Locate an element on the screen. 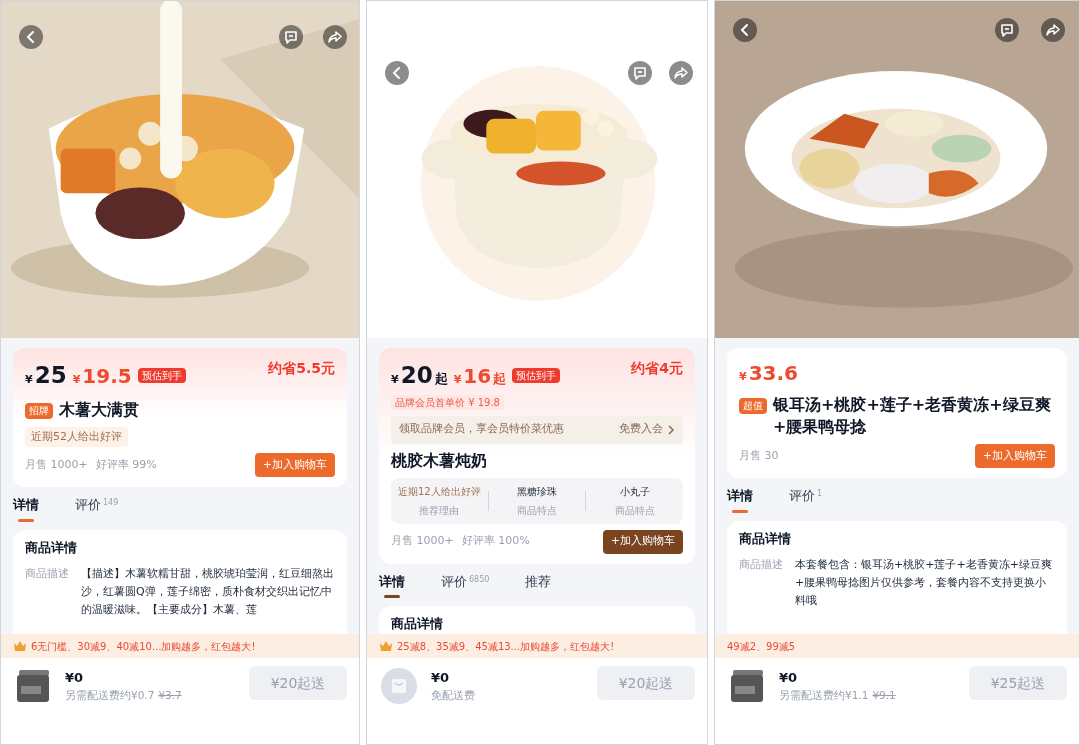  tab: 推荐 is located at coordinates (538, 584).